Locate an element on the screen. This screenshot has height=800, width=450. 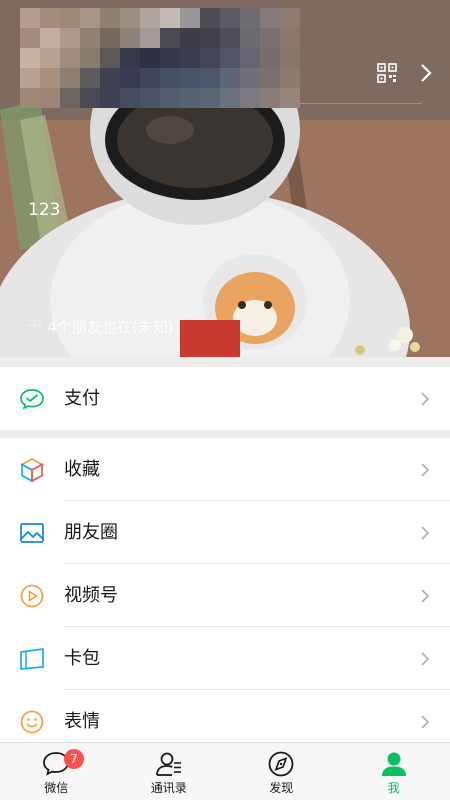
menu-item-stickers: 表情 is located at coordinates (225, 716).